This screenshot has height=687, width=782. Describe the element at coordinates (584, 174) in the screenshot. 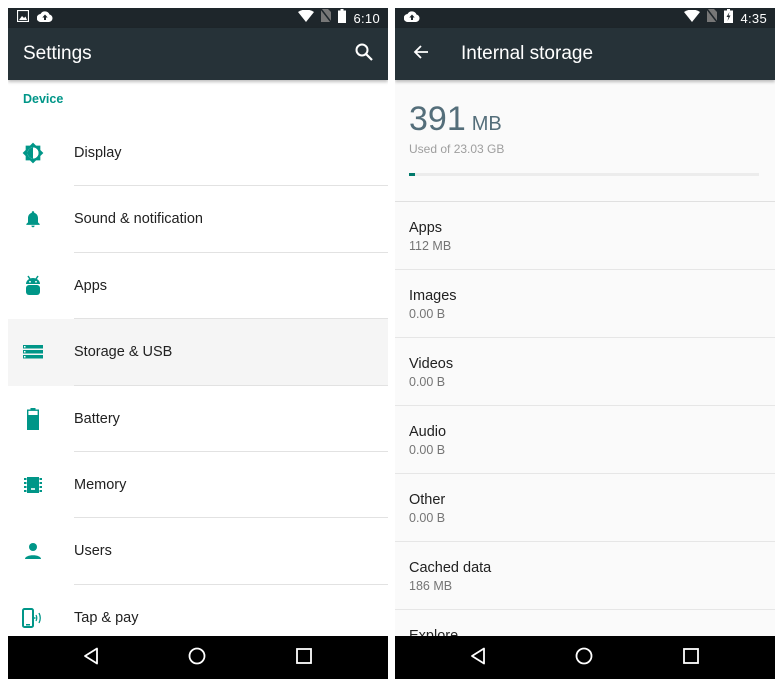

I see `storage-progress-bar` at that location.